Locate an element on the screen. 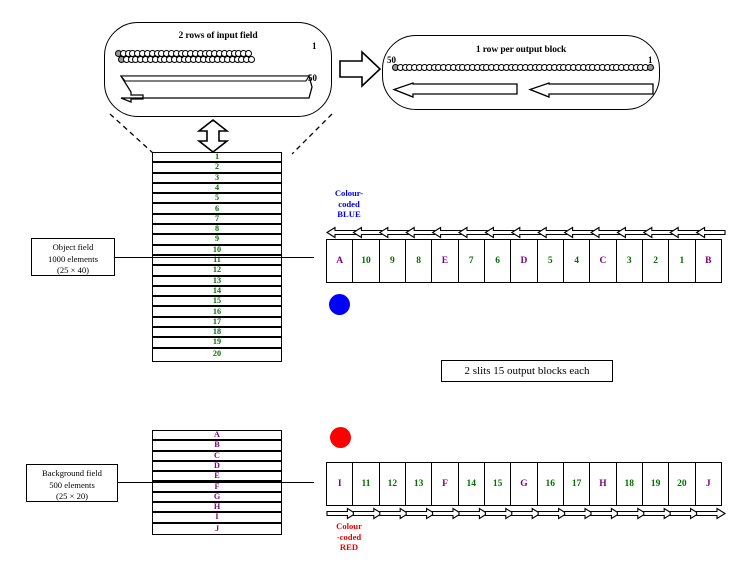 The height and width of the screenshot is (575, 750). output-block-cell: 11 is located at coordinates (366, 484).